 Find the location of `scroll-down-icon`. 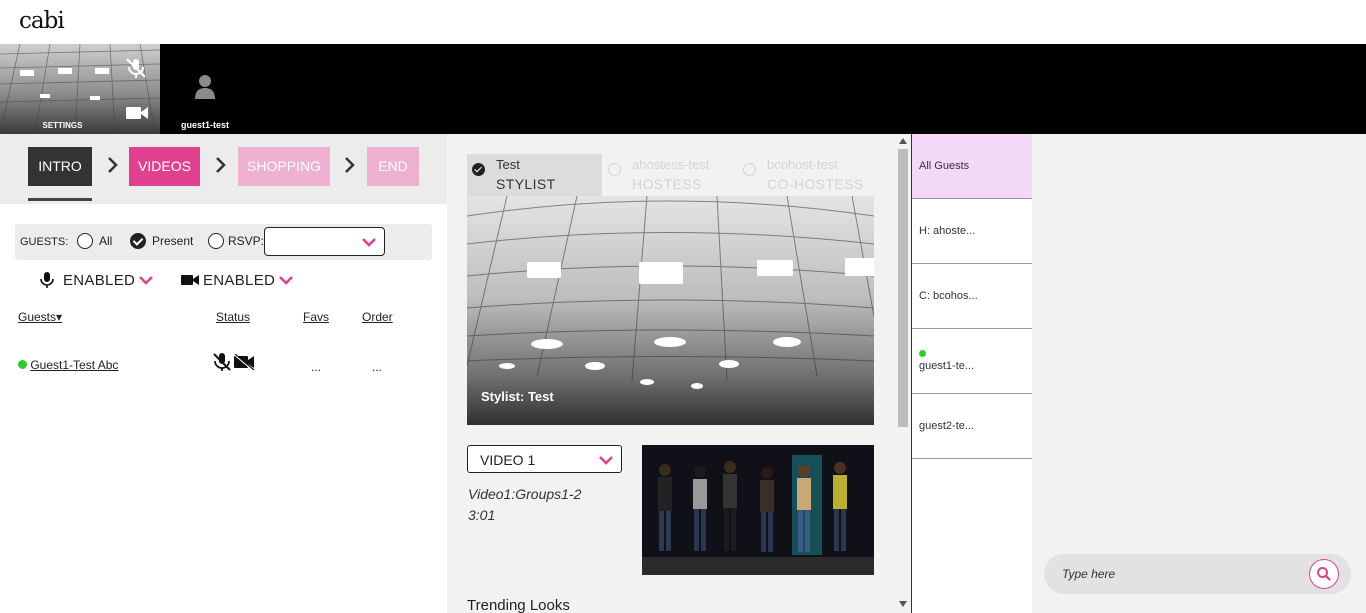

scroll-down-icon is located at coordinates (903, 604).